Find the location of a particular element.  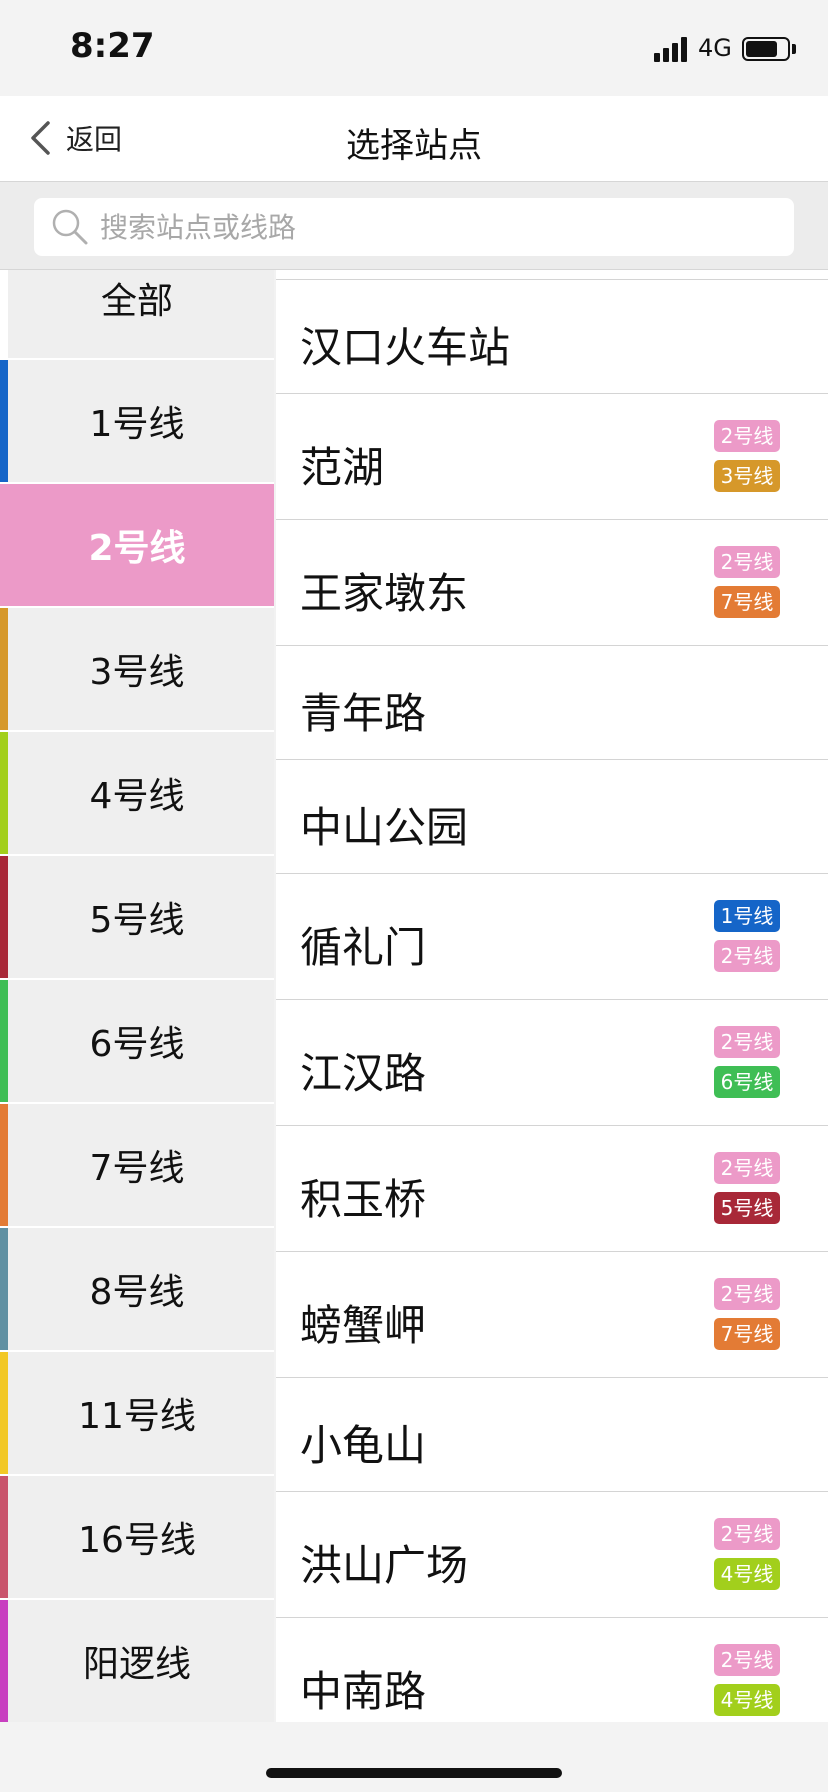

line-filter-item: 4号线 is located at coordinates (137, 794).